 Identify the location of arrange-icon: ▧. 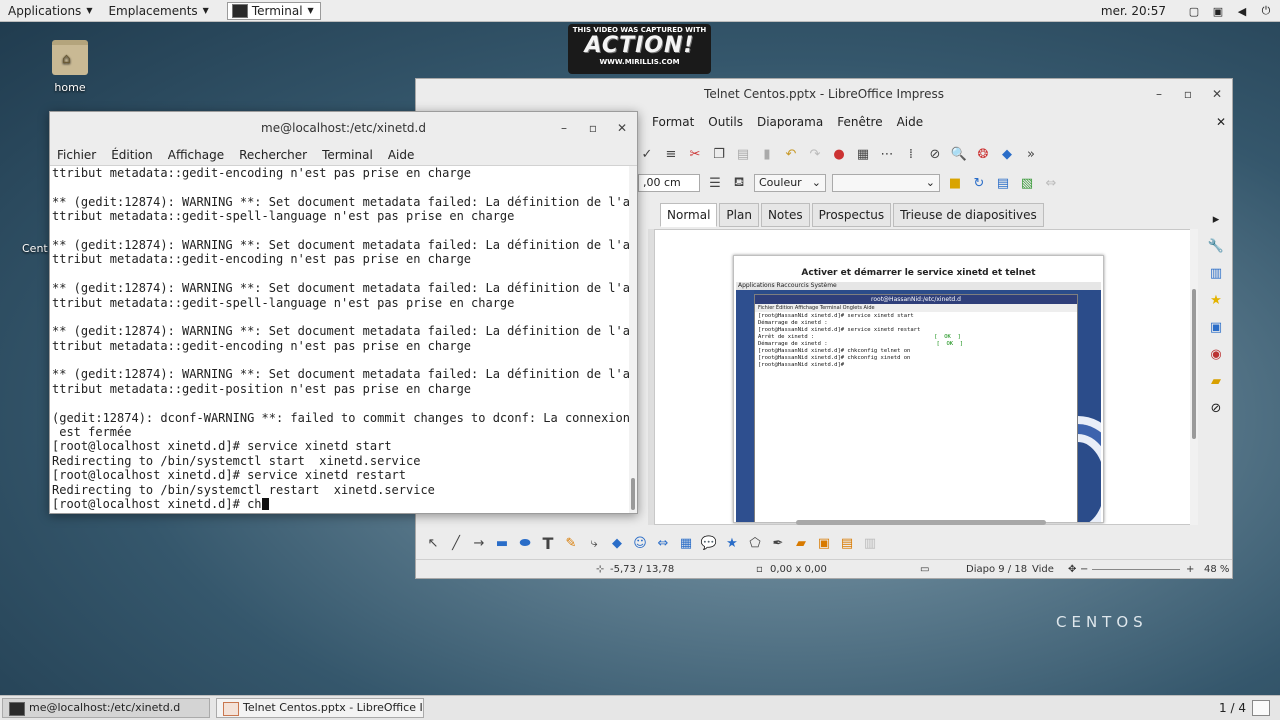
(1027, 183).